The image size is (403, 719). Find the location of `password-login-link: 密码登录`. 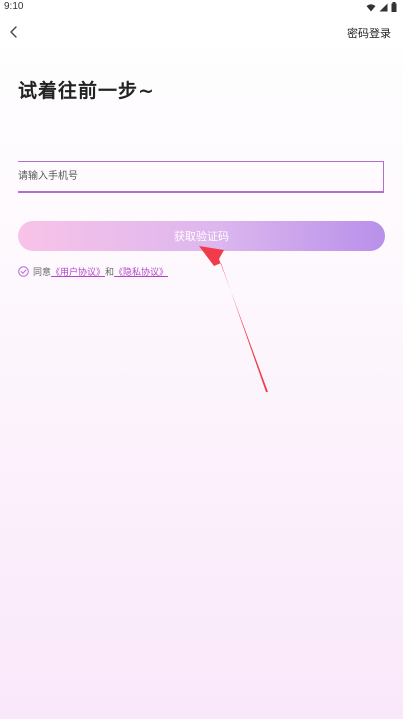

password-login-link: 密码登录 is located at coordinates (369, 33).